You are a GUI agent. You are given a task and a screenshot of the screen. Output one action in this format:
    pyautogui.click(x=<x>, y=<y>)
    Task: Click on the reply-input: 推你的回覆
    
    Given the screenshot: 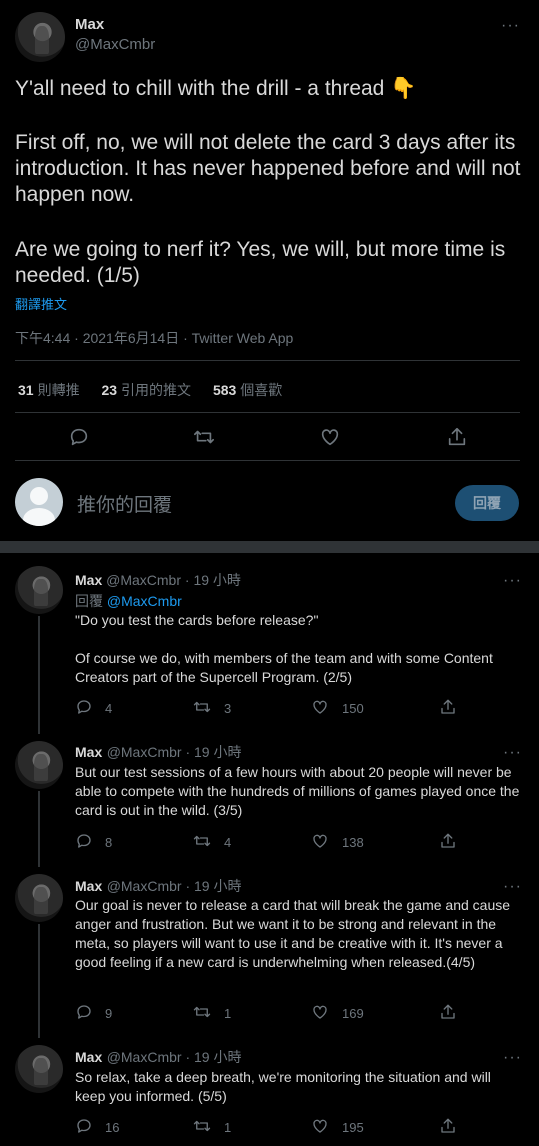 What is the action you would take?
    pyautogui.click(x=124, y=503)
    